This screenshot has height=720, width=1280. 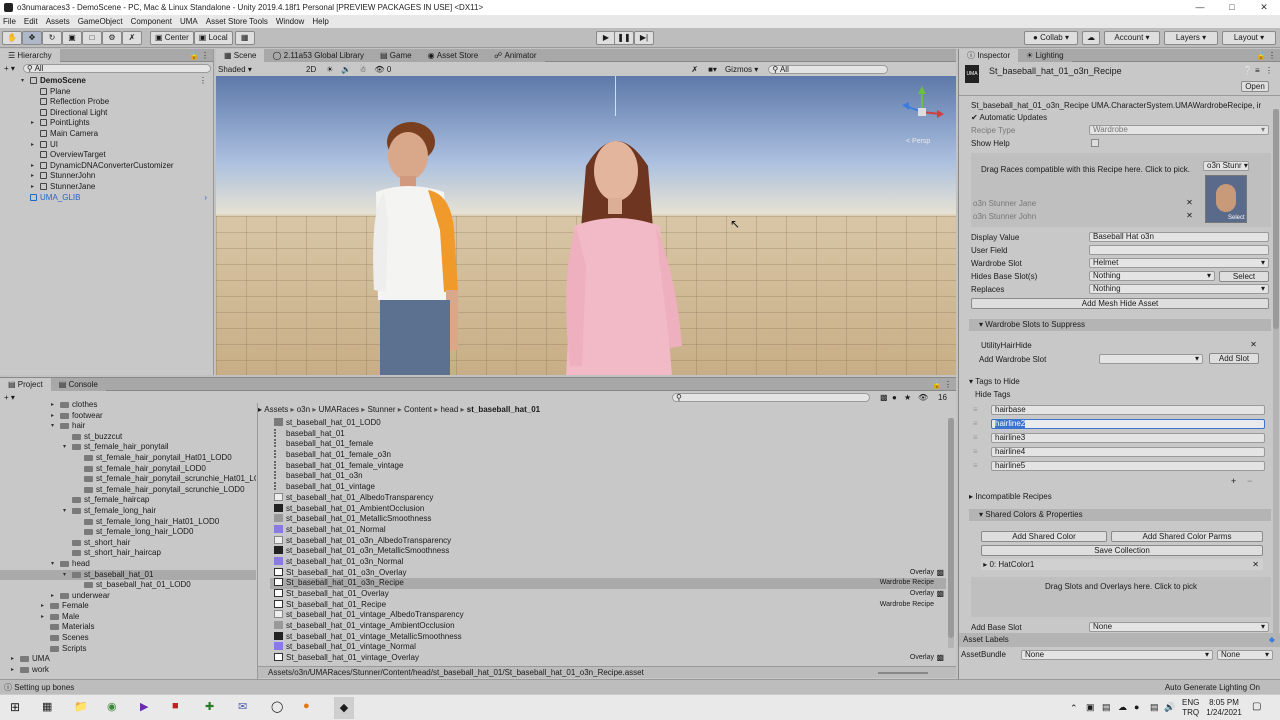 I want to click on asset-labels-header: Asset Labels ◆, so click(x=1119, y=640).